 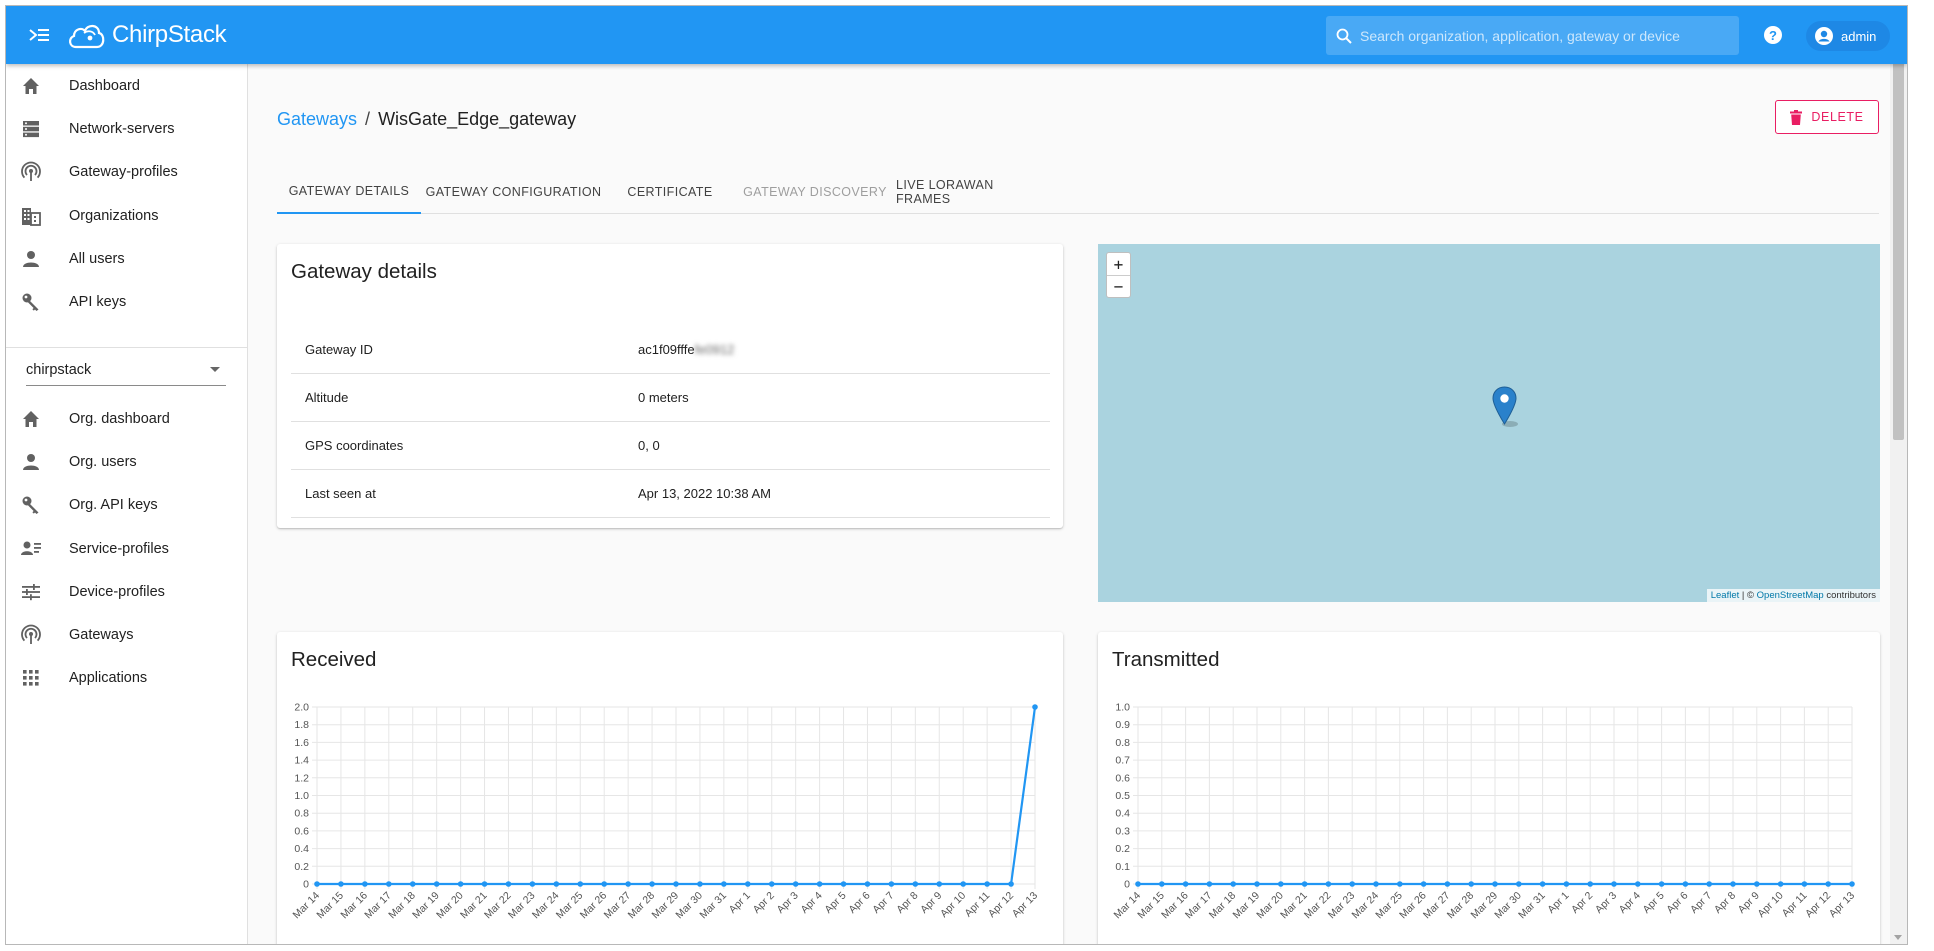 What do you see at coordinates (126, 370) in the screenshot?
I see `organization-select: chirpstack` at bounding box center [126, 370].